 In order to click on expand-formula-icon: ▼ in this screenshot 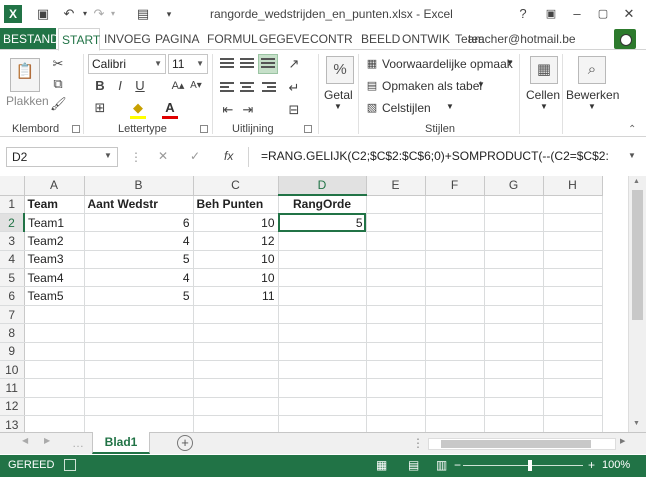, I will do `click(632, 155)`.